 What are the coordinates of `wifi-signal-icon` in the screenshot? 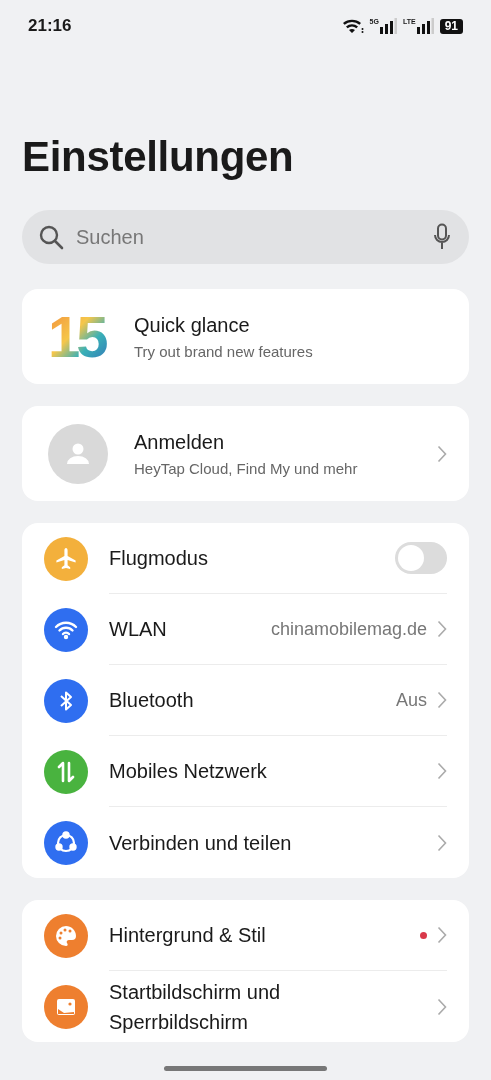 It's located at (352, 26).